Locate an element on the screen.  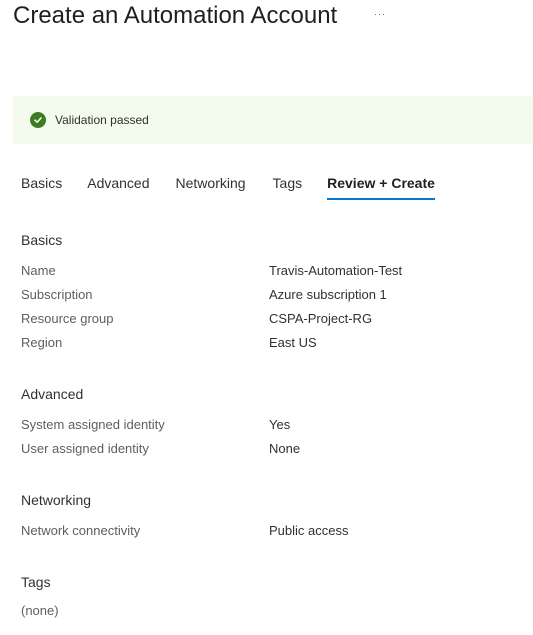
row-value: Yes is located at coordinates (280, 424).